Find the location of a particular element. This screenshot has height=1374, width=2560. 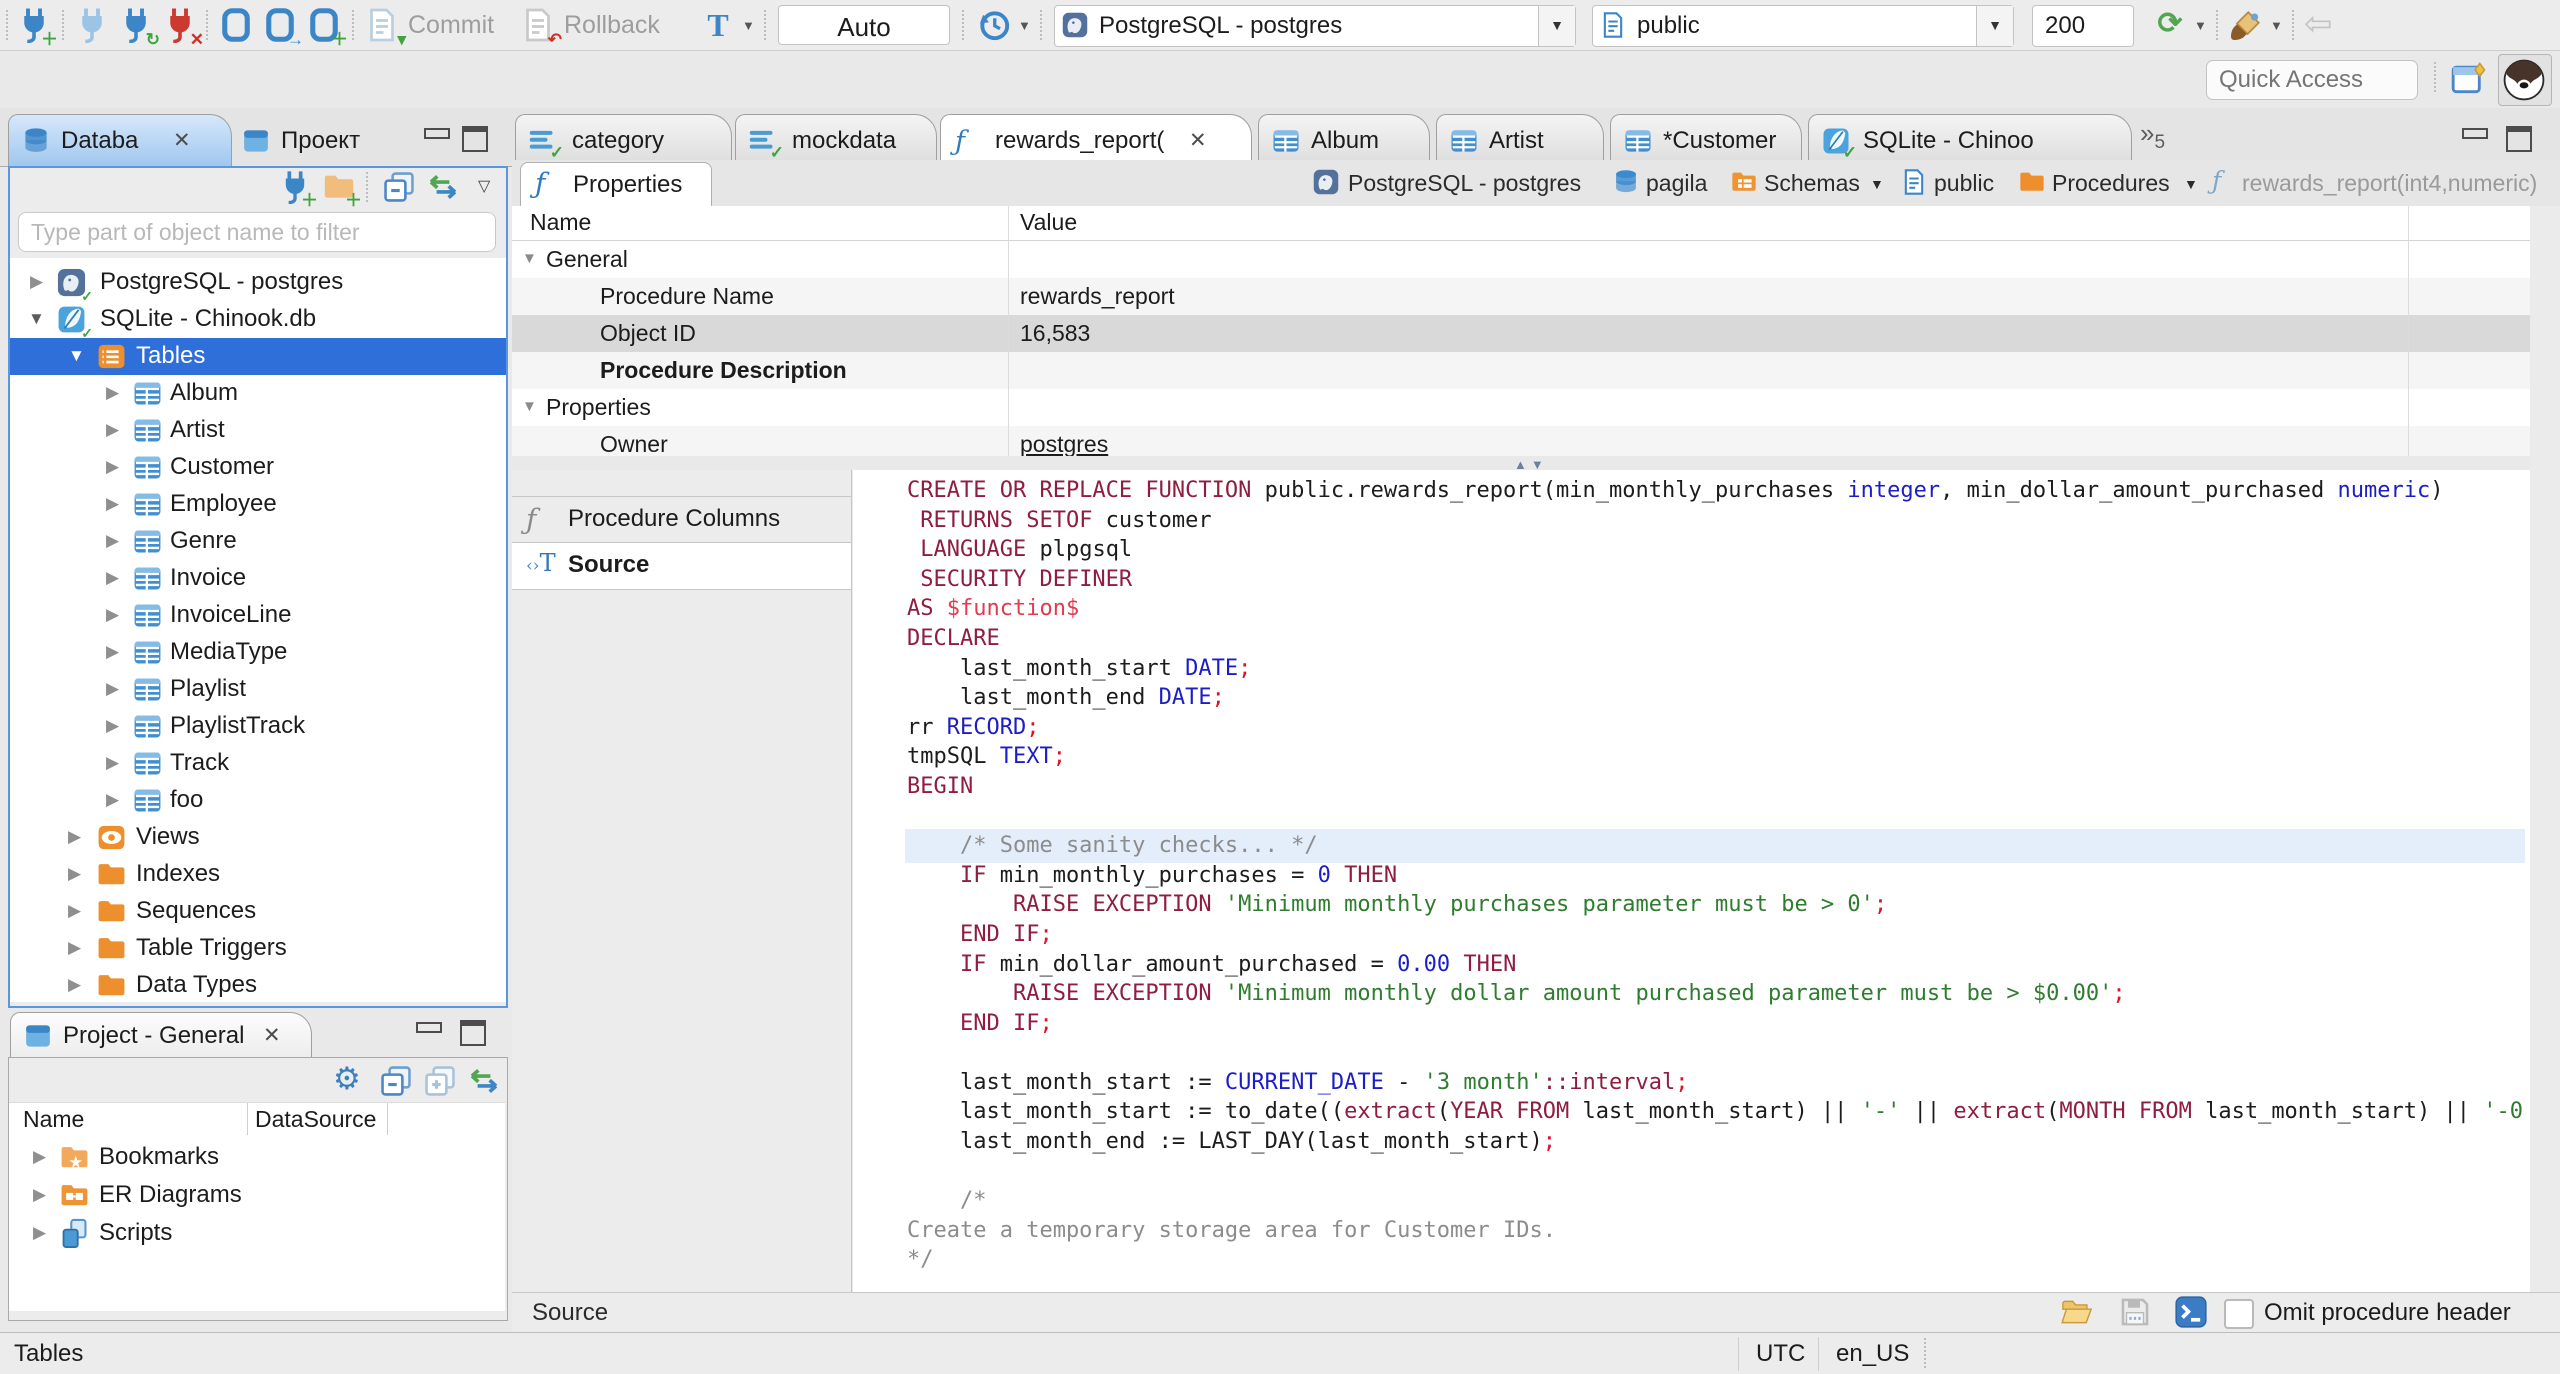

tree-item-table: ▶ InvoiceLine is located at coordinates (258, 615).